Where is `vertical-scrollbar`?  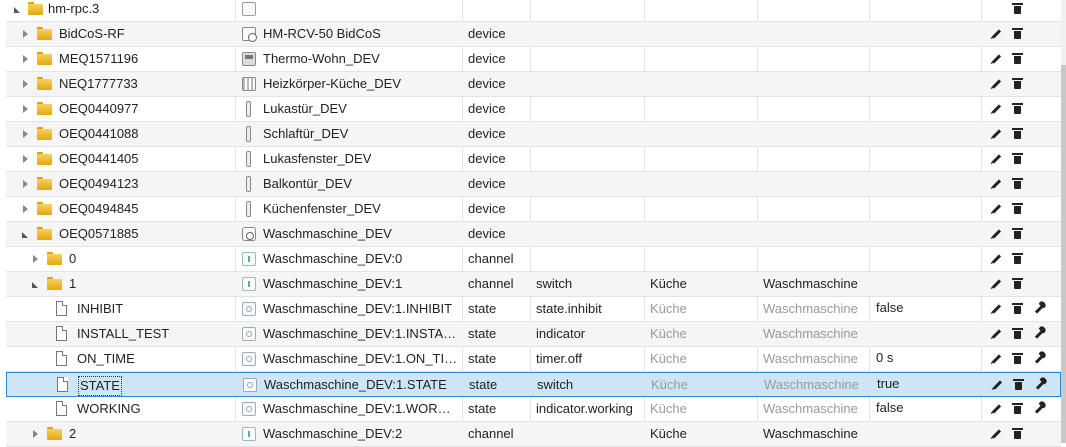
vertical-scrollbar is located at coordinates (1063, 221).